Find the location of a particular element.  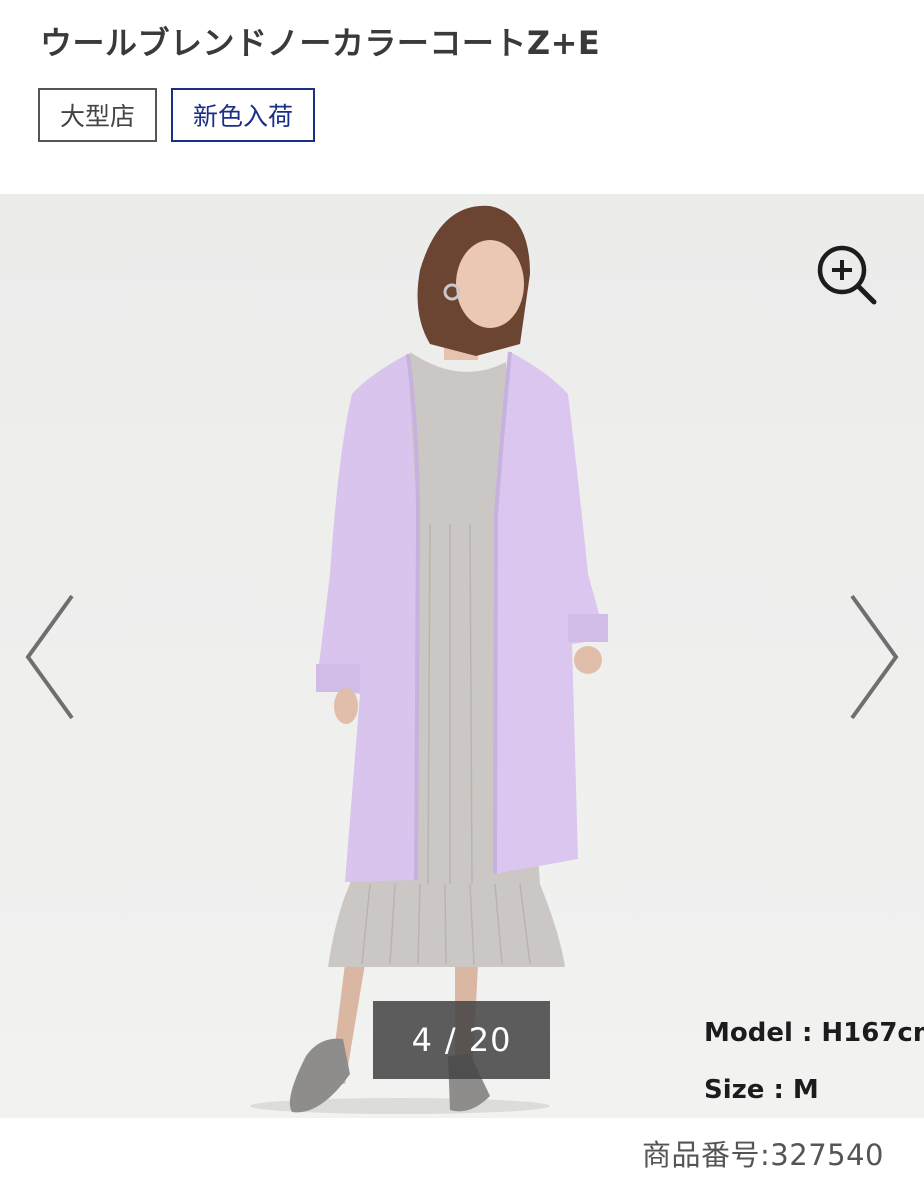

next-image-button is located at coordinates (874, 657).